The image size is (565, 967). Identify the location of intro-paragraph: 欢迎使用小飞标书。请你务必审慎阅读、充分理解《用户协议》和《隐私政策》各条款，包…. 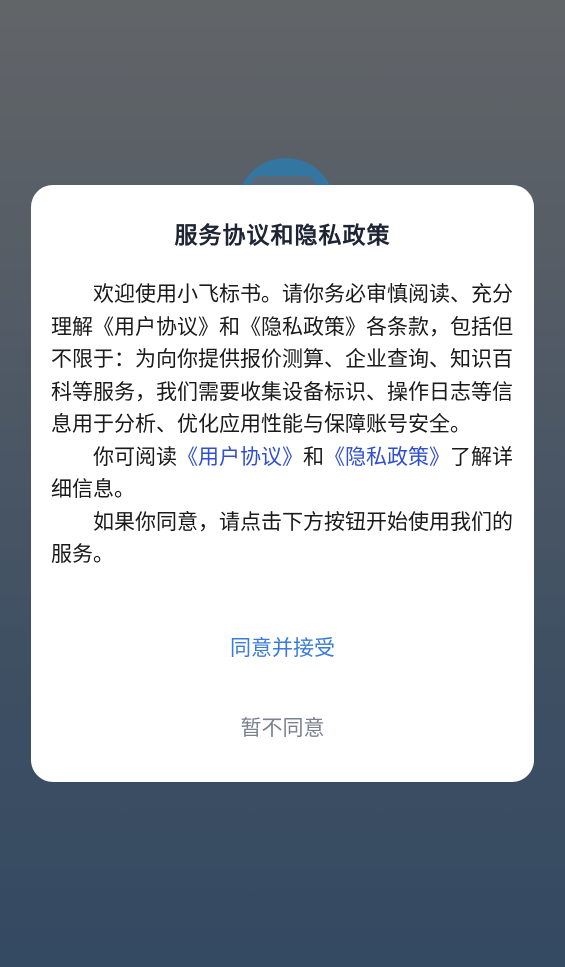
(282, 359).